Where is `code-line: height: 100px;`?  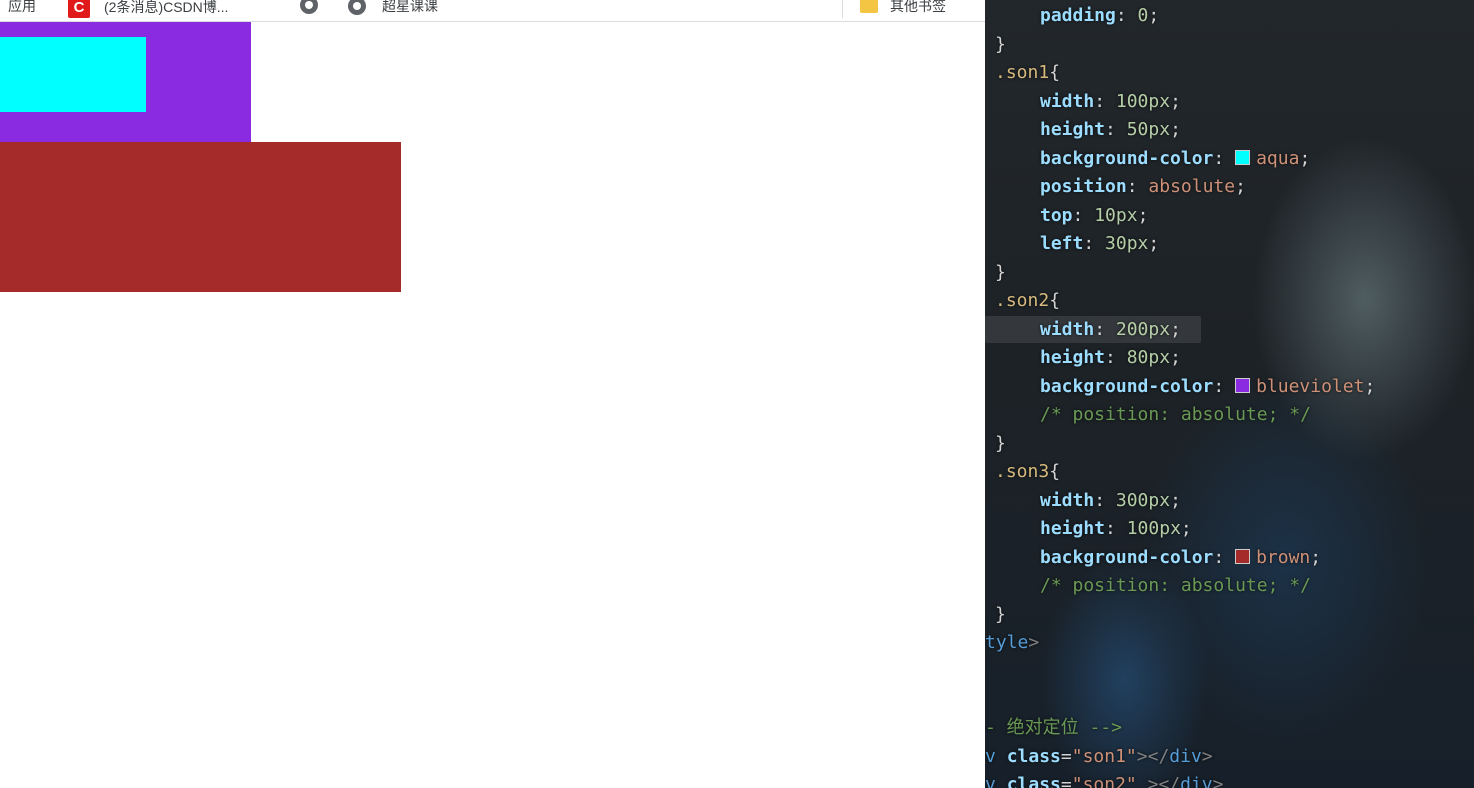
code-line: height: 100px; is located at coordinates (1116, 528).